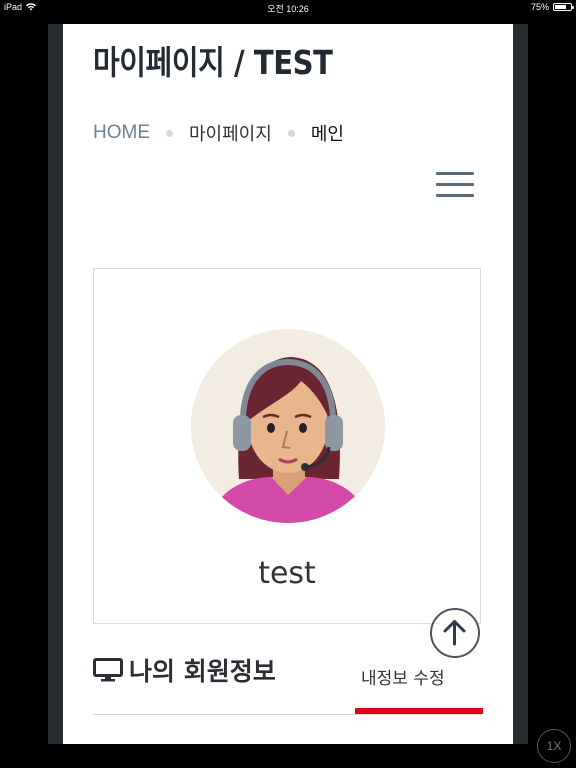  Describe the element at coordinates (455, 185) in the screenshot. I see `hamburger-menu-icon` at that location.